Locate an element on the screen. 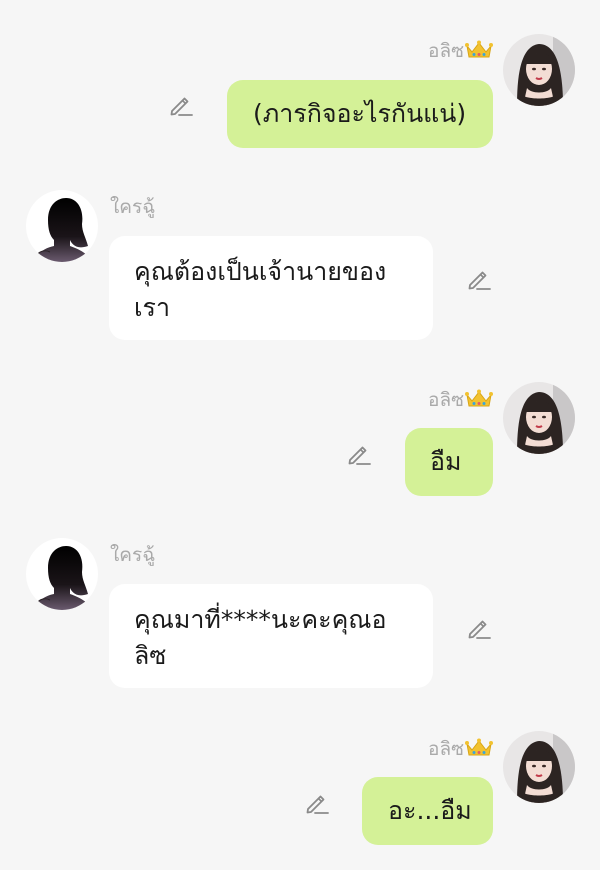 The width and height of the screenshot is (600, 870). sender-name: อลิซ is located at coordinates (460, 749).